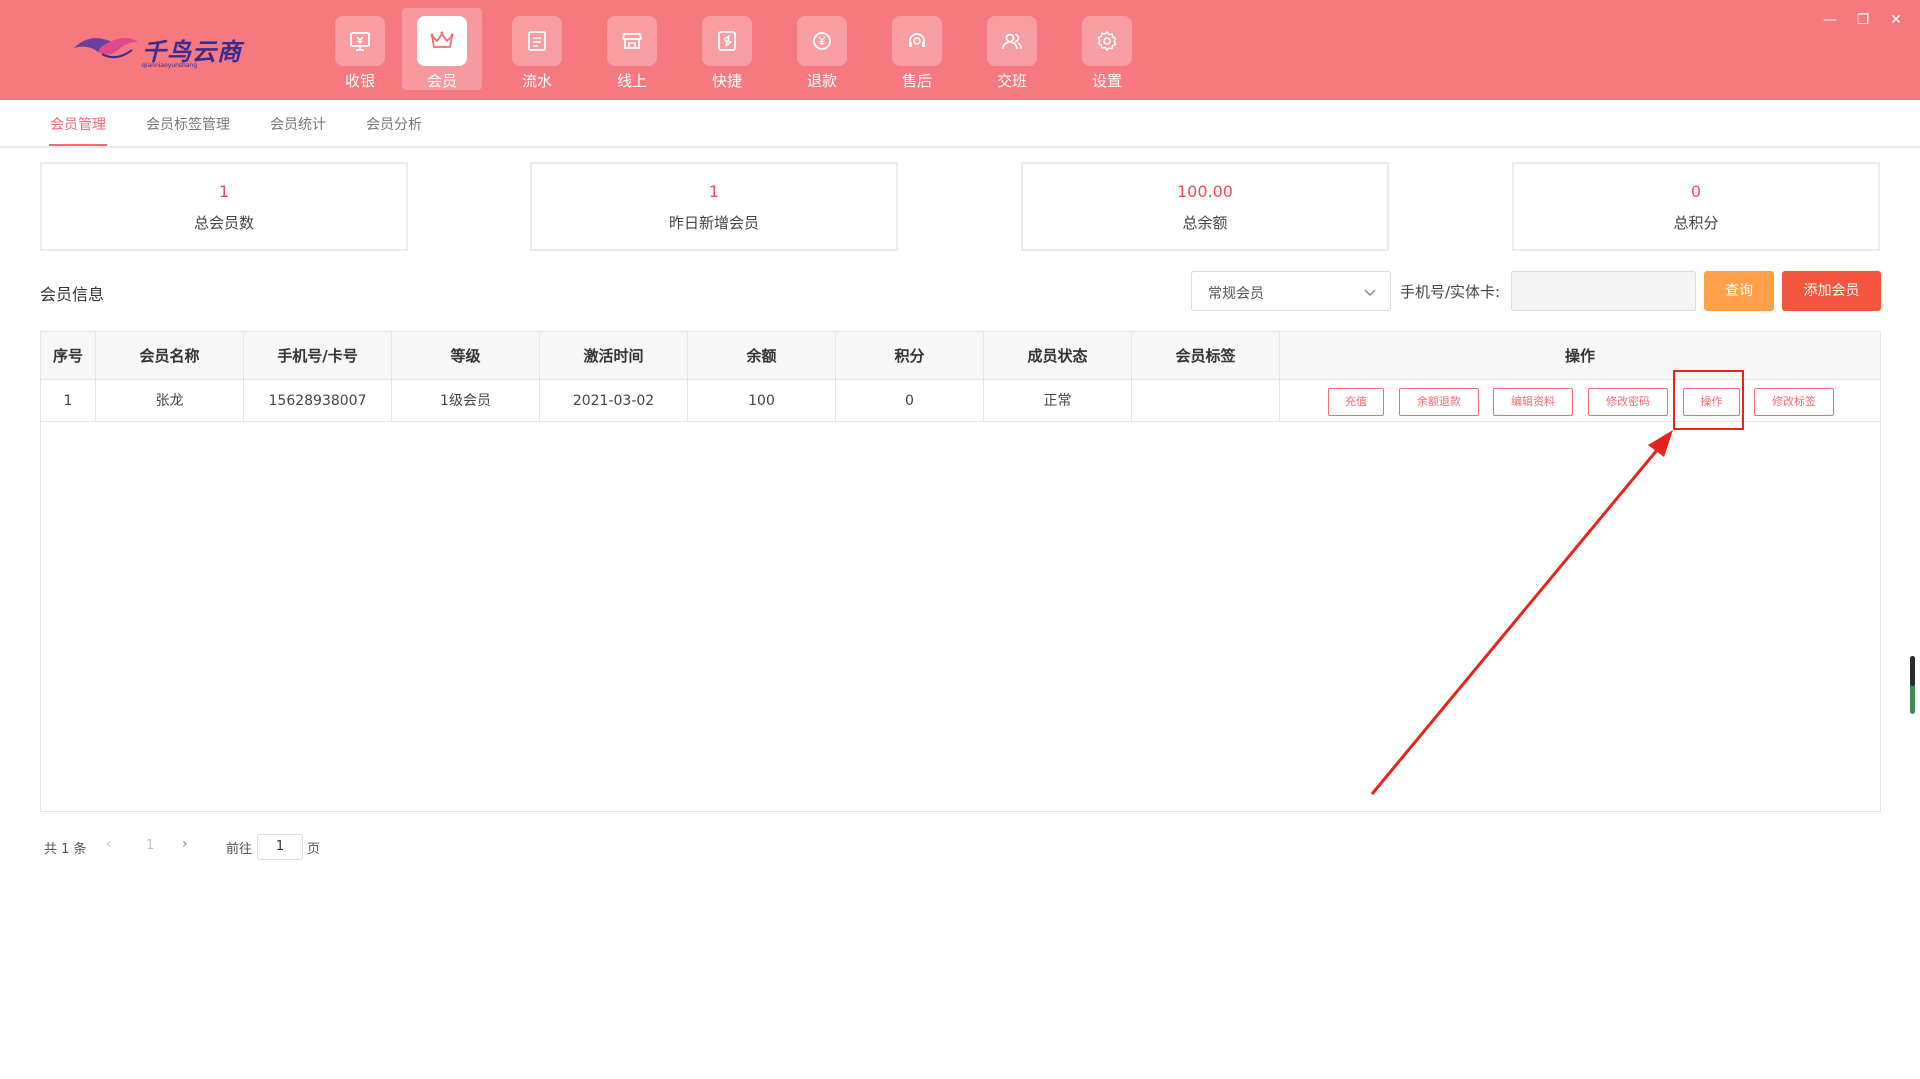 The height and width of the screenshot is (1079, 1920). What do you see at coordinates (916, 81) in the screenshot?
I see `nav-label: 售后` at bounding box center [916, 81].